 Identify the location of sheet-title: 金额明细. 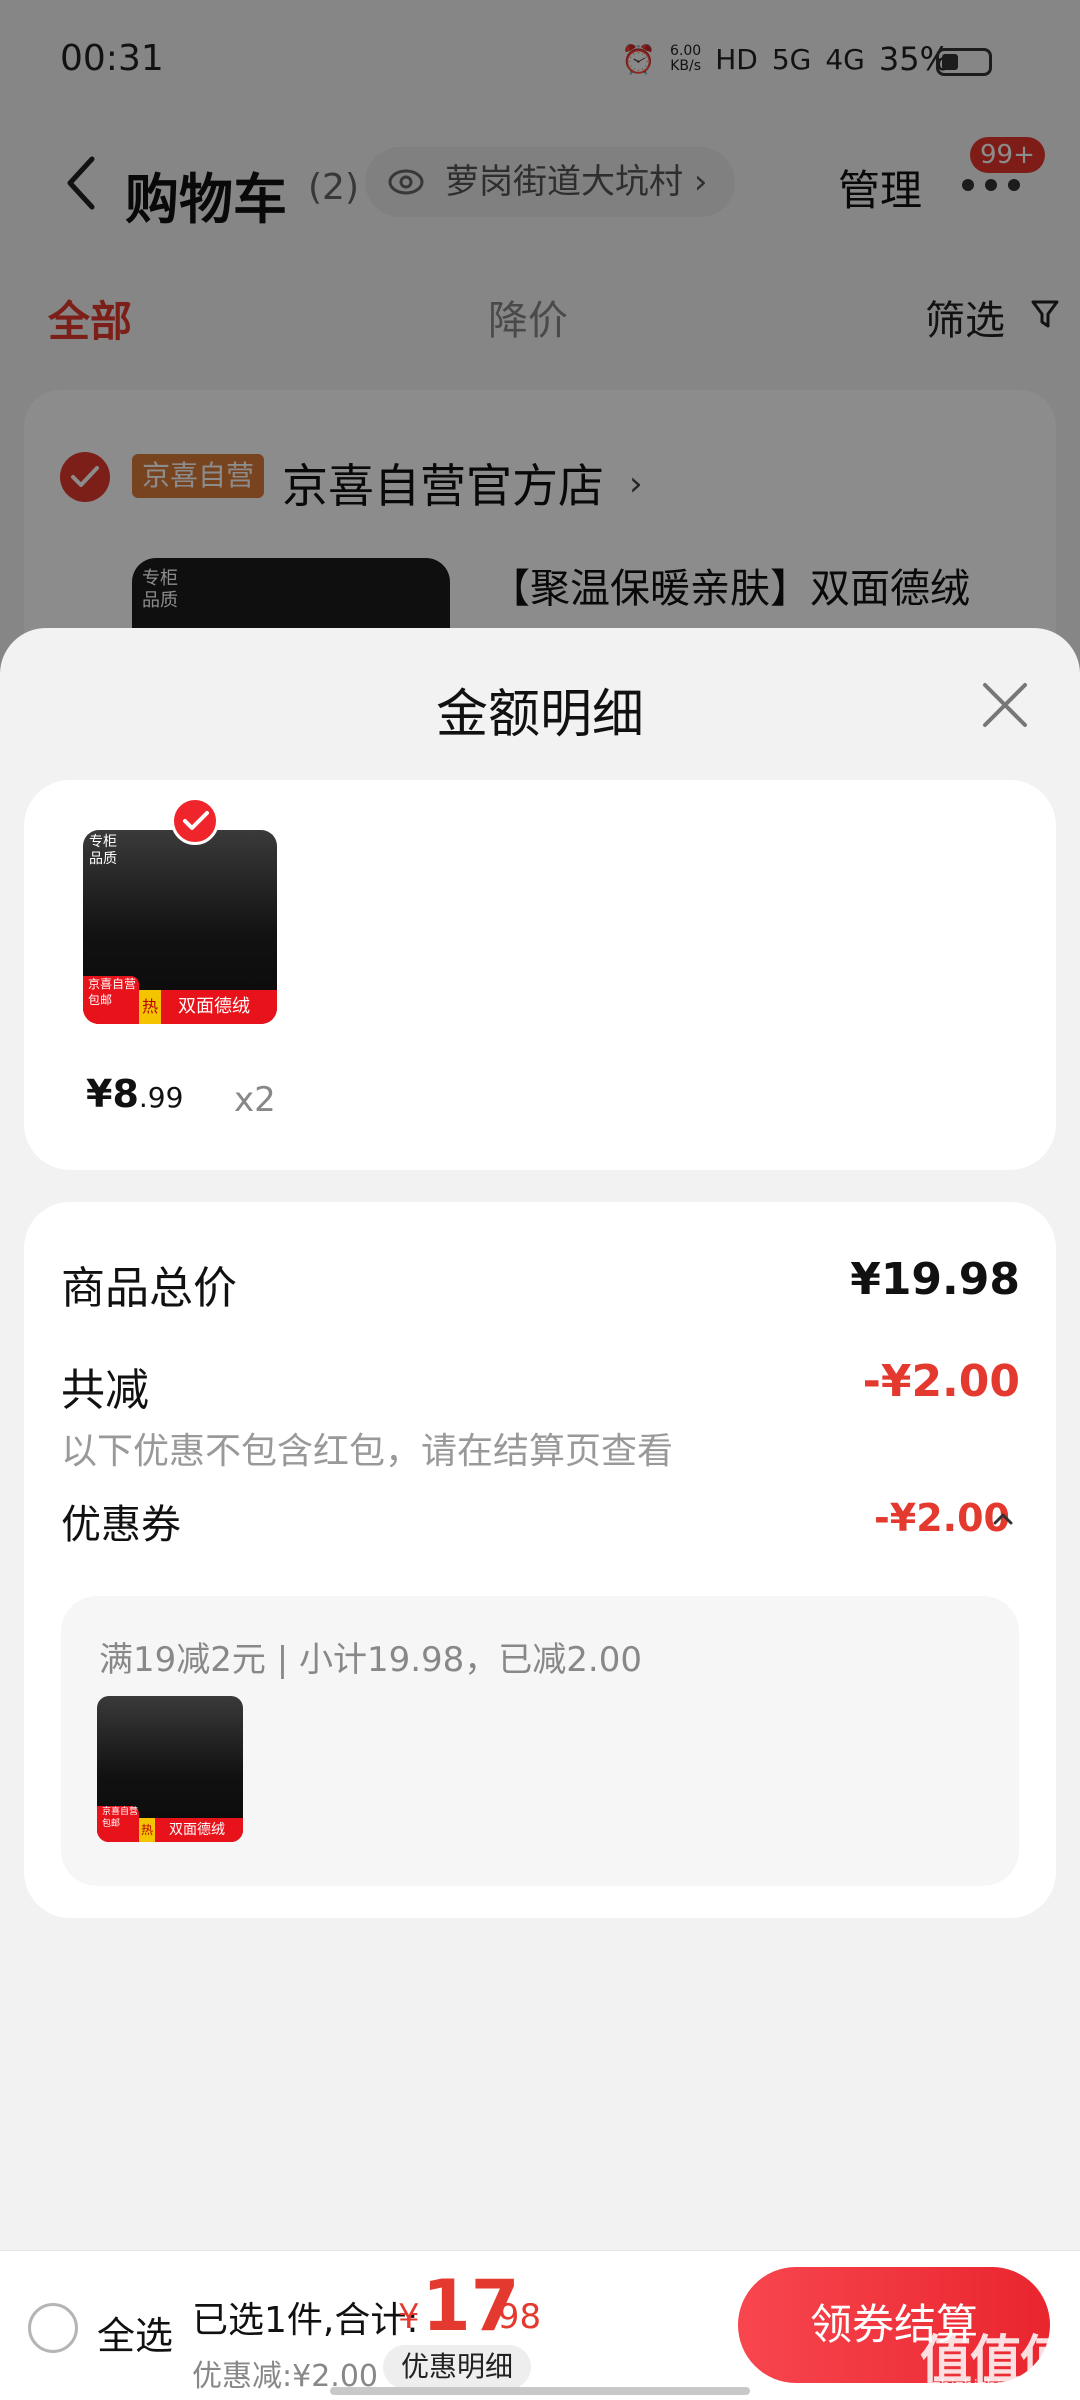
(539, 715).